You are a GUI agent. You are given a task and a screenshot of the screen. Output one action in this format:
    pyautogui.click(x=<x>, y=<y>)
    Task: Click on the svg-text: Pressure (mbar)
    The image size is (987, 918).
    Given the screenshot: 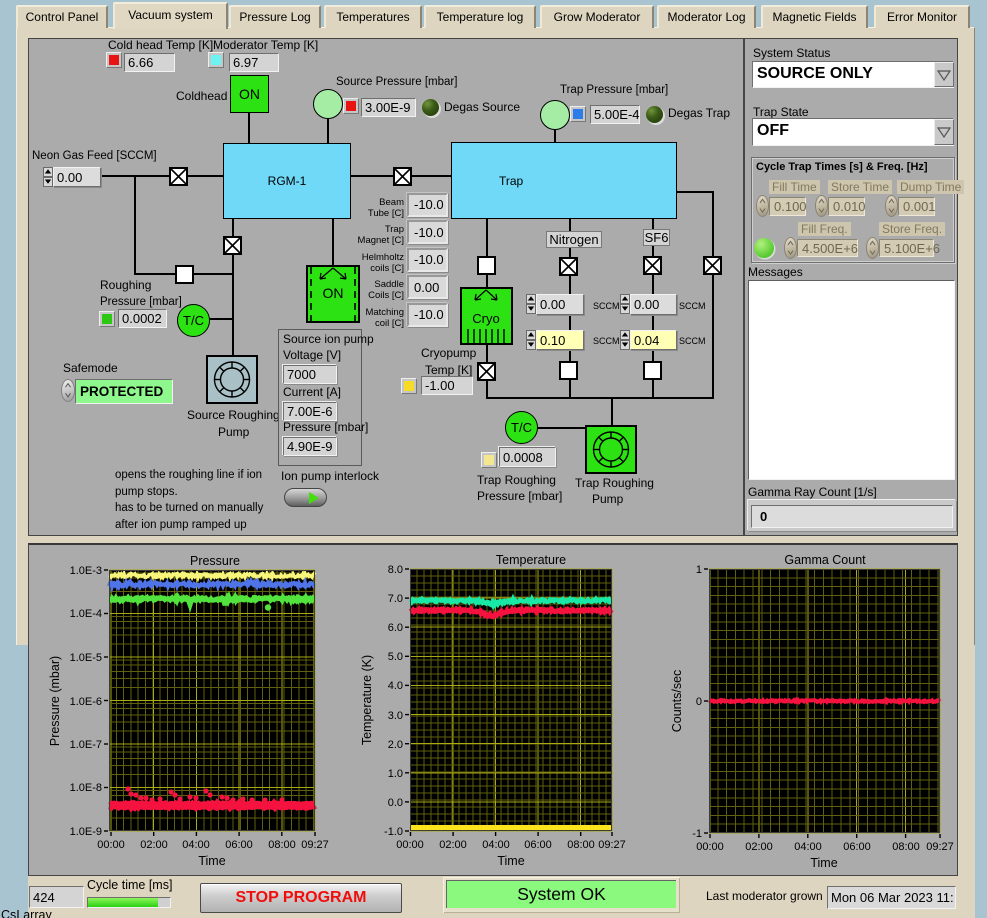 What is the action you would take?
    pyautogui.click(x=55, y=701)
    